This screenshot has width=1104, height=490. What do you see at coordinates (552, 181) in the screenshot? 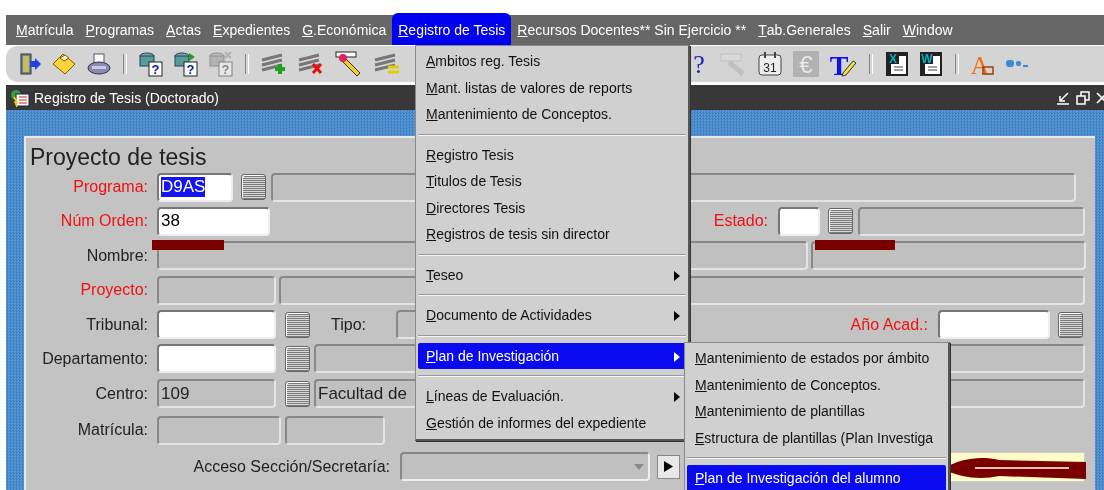
I see `menu-entry: Titulos de Tesis` at bounding box center [552, 181].